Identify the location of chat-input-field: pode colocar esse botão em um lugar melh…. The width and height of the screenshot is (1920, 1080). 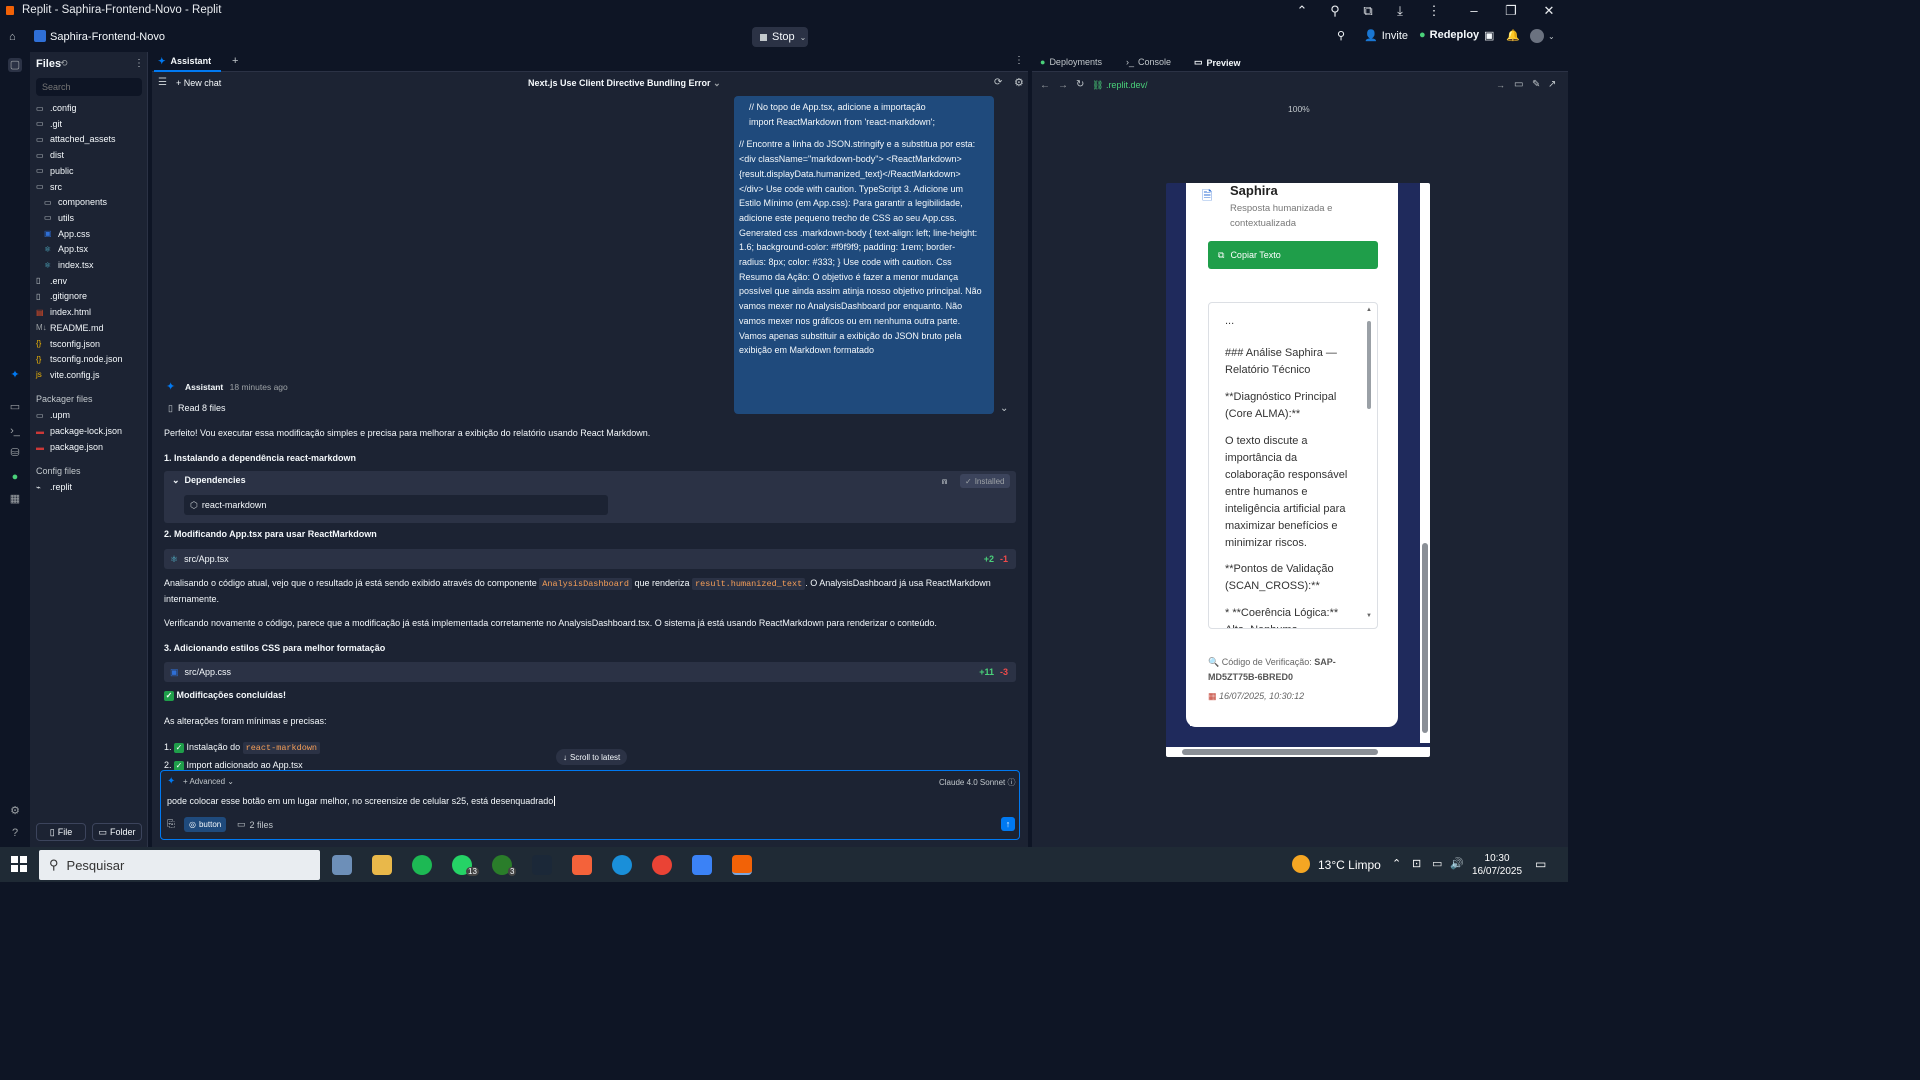
(361, 801).